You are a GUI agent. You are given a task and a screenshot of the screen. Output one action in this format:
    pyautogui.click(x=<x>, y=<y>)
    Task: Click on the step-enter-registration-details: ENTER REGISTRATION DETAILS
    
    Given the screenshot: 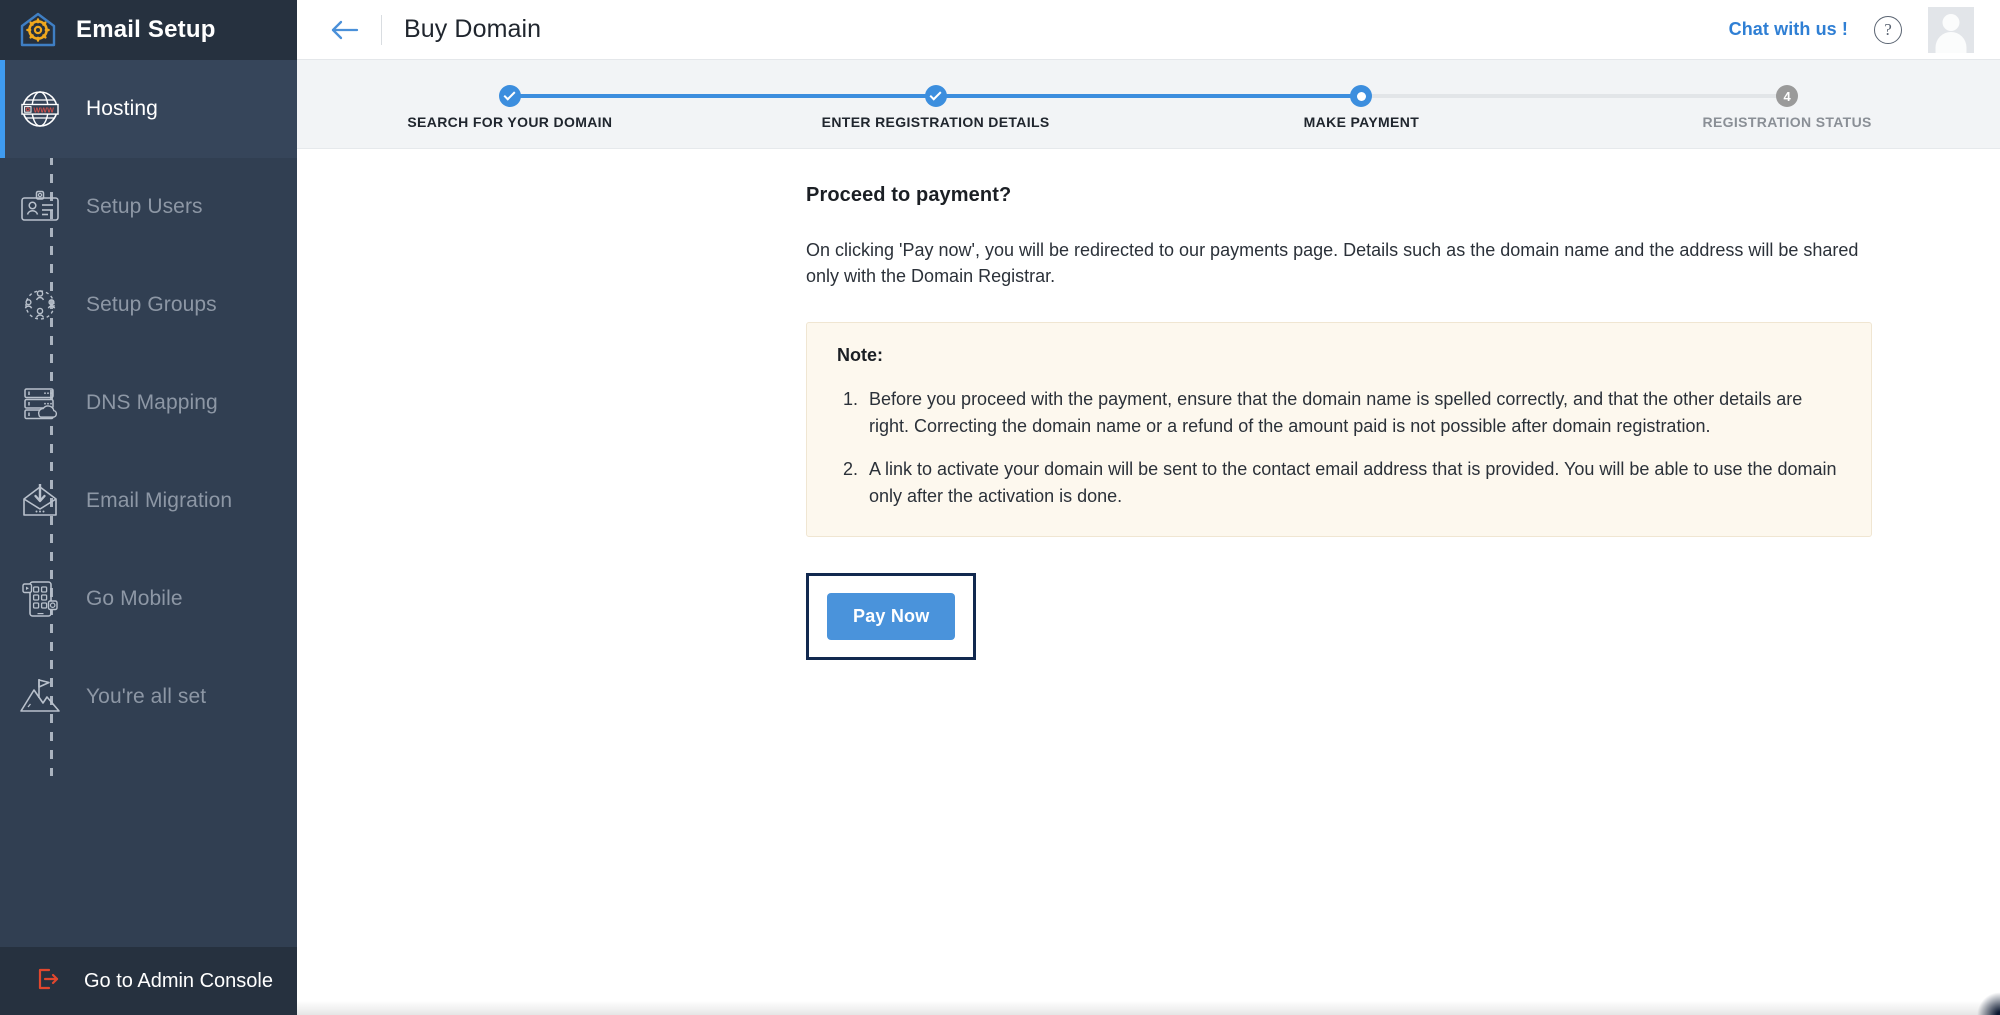 What is the action you would take?
    pyautogui.click(x=935, y=104)
    